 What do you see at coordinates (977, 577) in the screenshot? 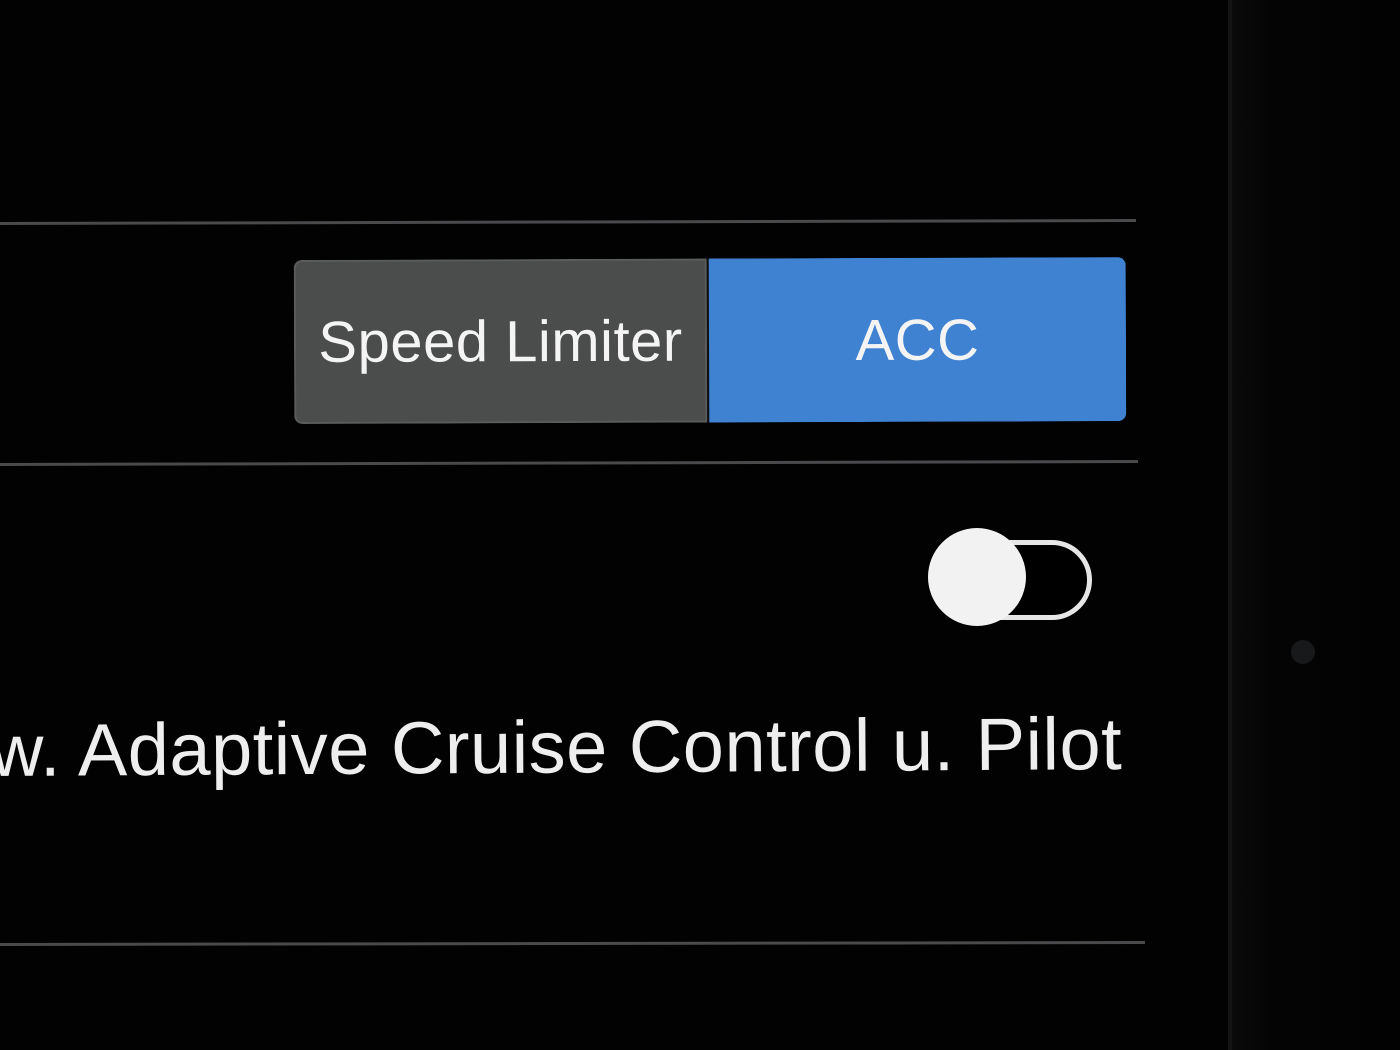
I see `toggle-knob` at bounding box center [977, 577].